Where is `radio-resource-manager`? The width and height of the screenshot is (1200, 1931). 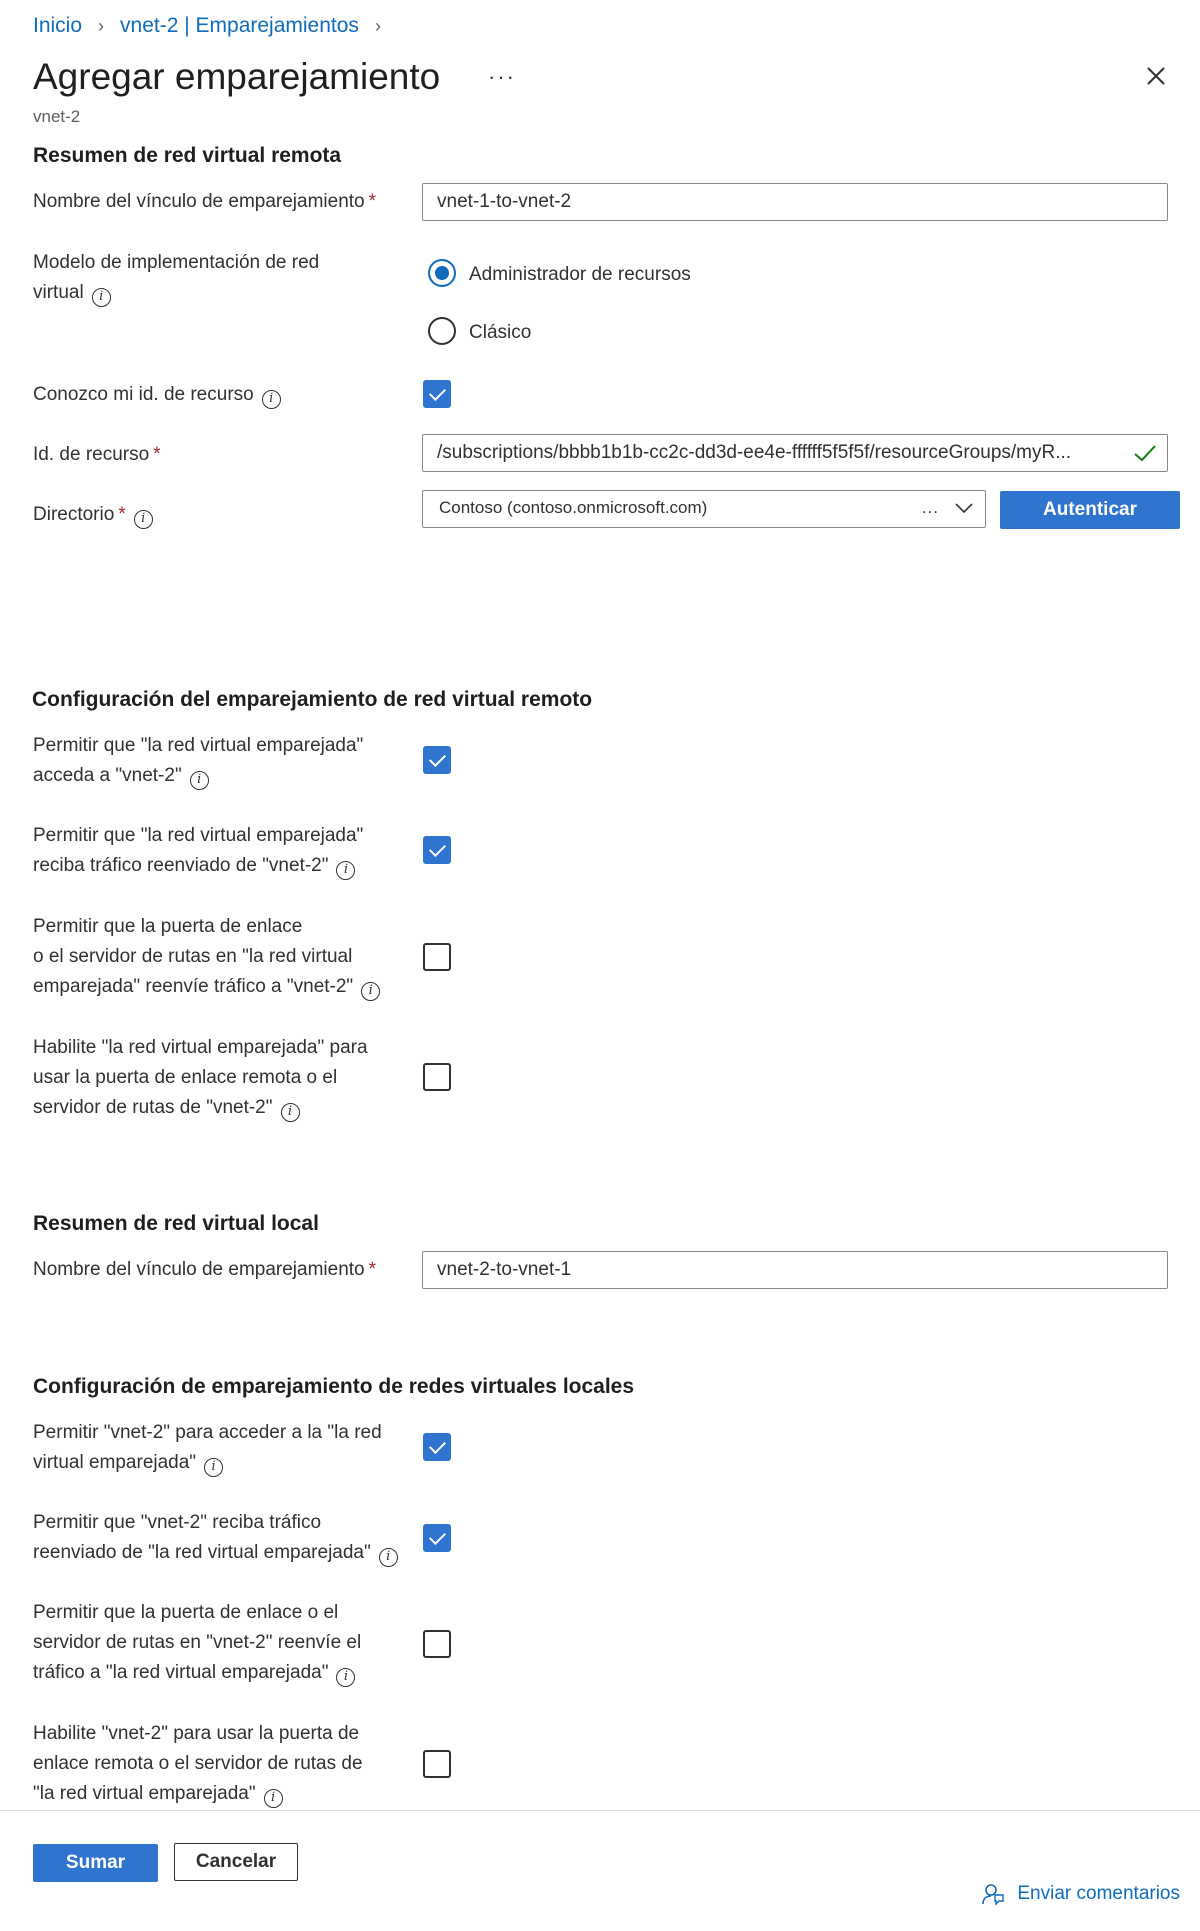 radio-resource-manager is located at coordinates (442, 273).